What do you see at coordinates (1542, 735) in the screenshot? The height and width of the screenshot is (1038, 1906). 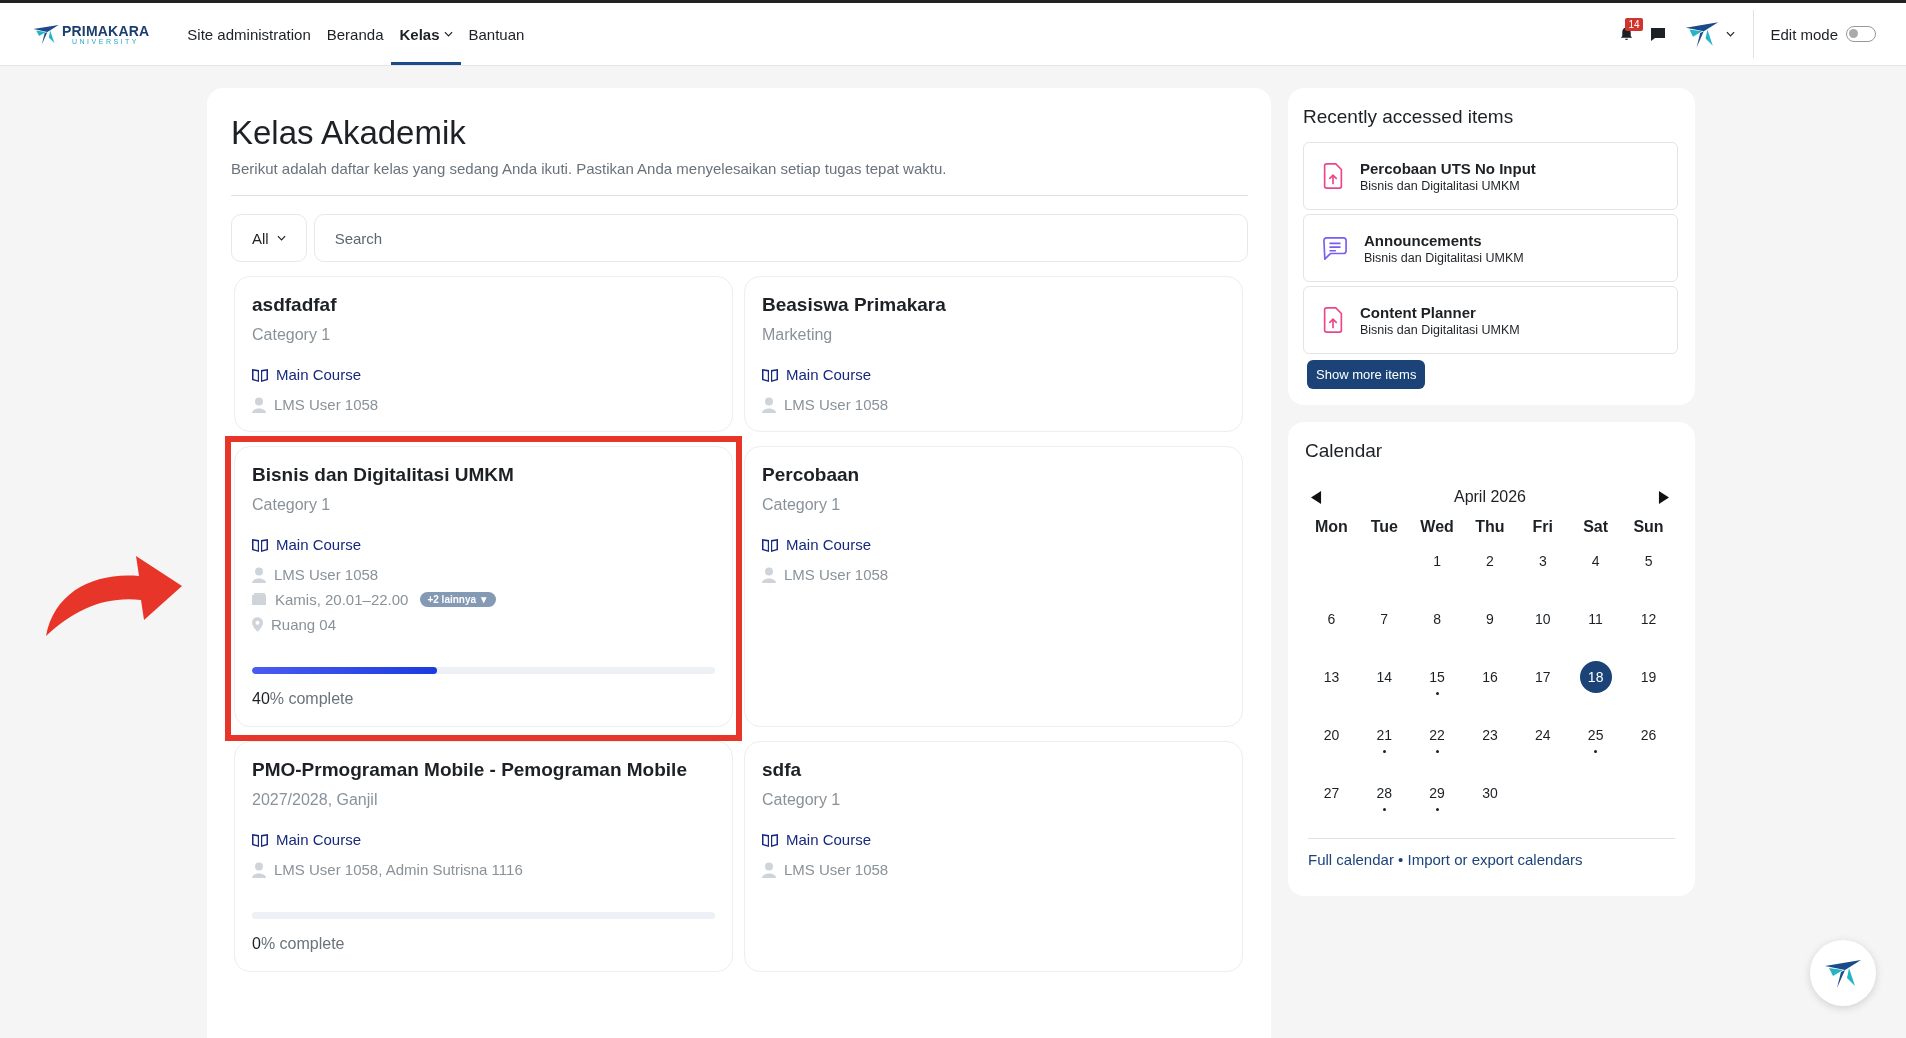 I see `calendar-day: 24` at bounding box center [1542, 735].